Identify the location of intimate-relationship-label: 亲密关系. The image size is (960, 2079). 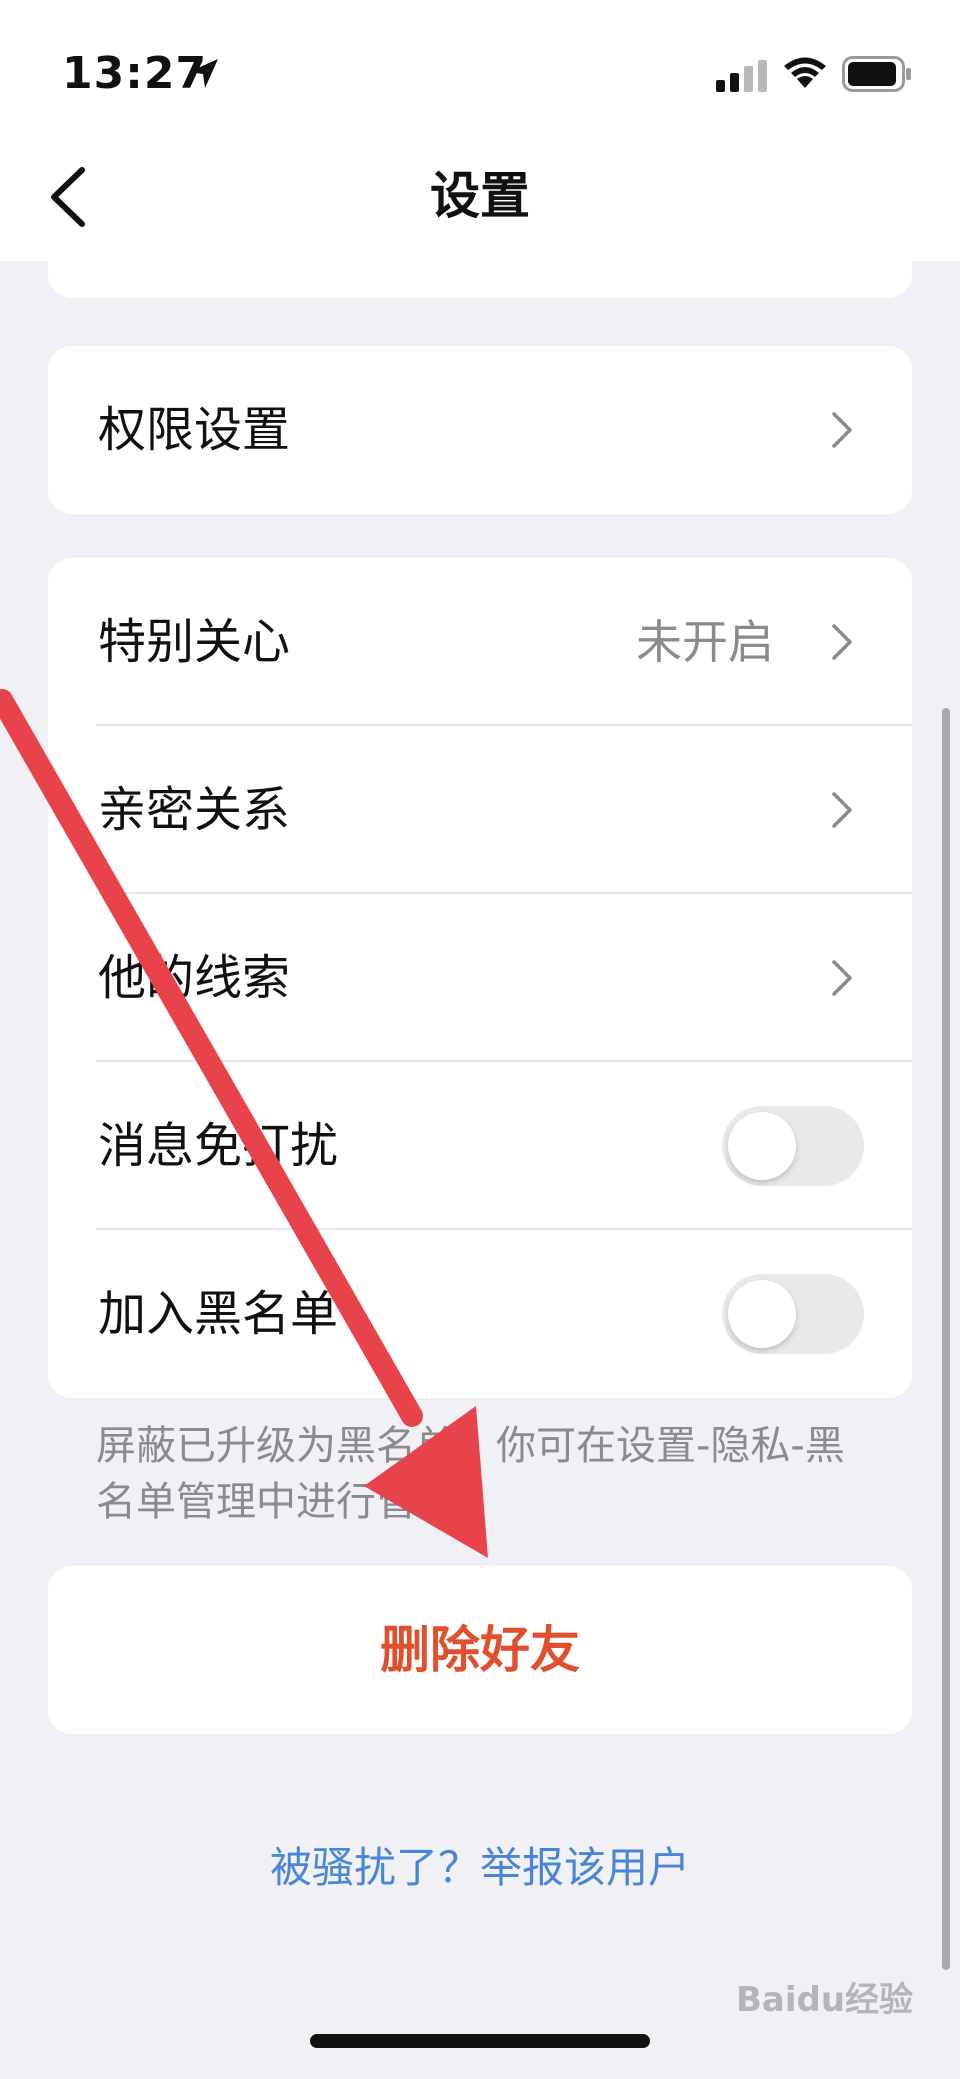
(194, 810).